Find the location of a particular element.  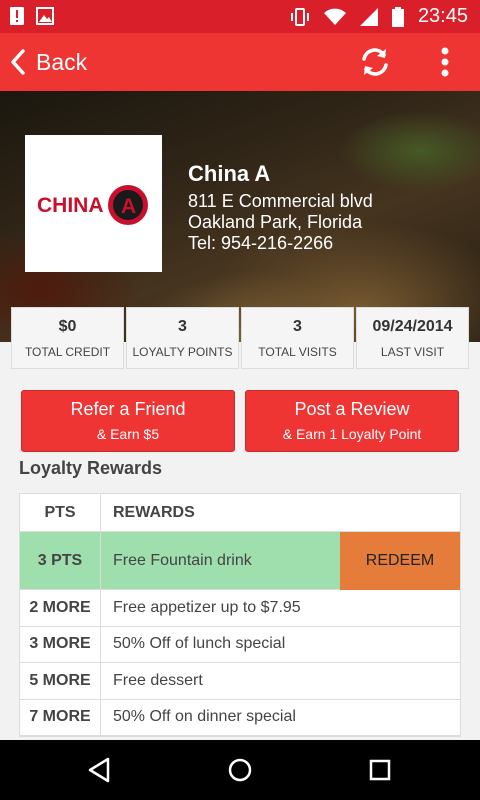

reward-points: 3 MORE is located at coordinates (60, 644).